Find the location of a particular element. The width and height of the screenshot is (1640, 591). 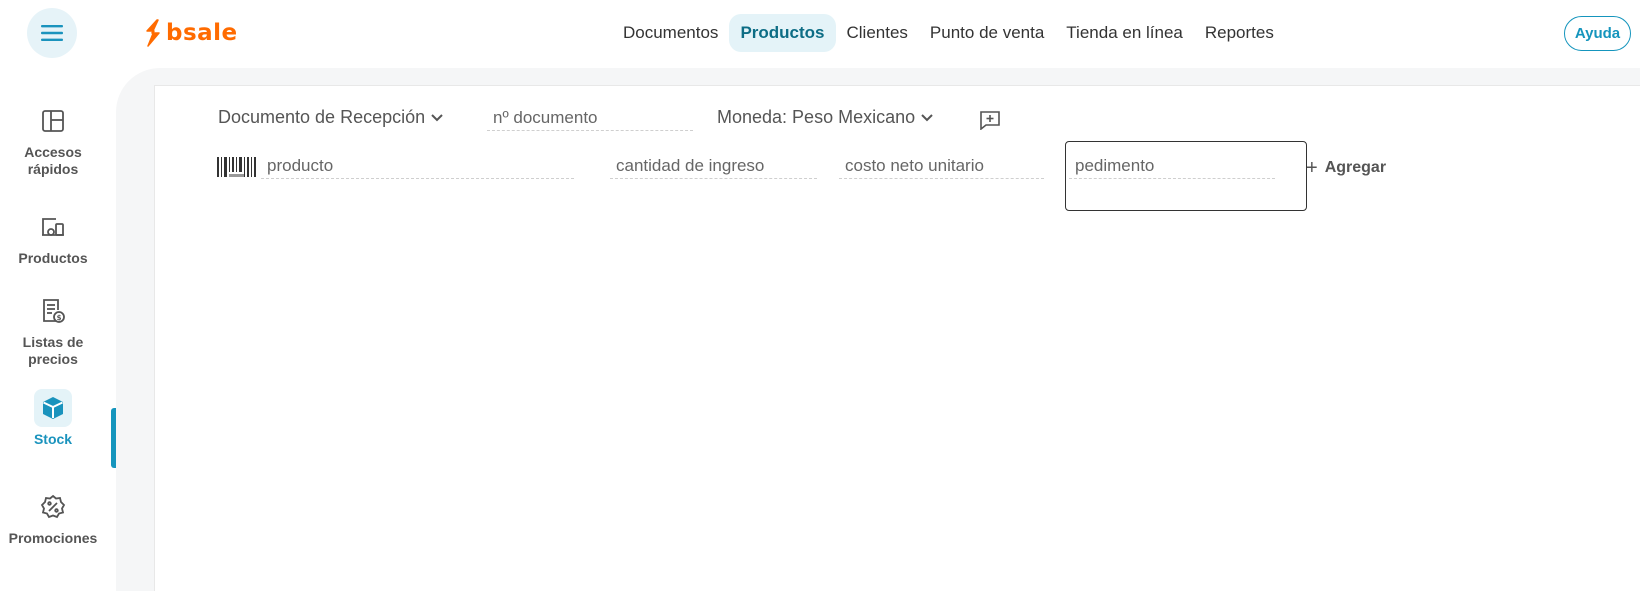

sidebar-item-accesos-rapidos: Accesos rápidos is located at coordinates (53, 140).